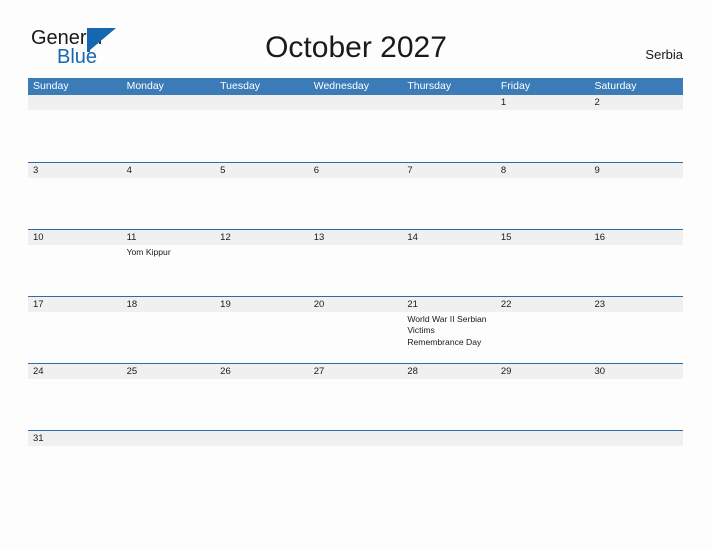 The height and width of the screenshot is (550, 712). I want to click on day-cell-27: 27, so click(355, 397).